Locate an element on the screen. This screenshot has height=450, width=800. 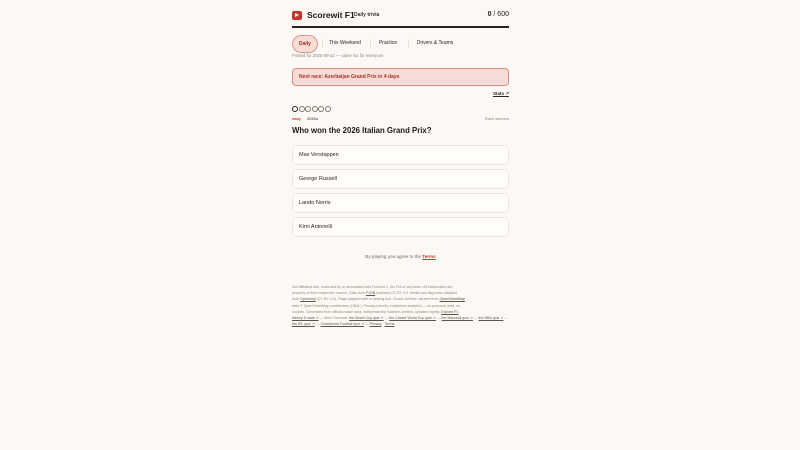
footer-link-world-cup: the World Cup quiz ↗ is located at coordinates (366, 318).